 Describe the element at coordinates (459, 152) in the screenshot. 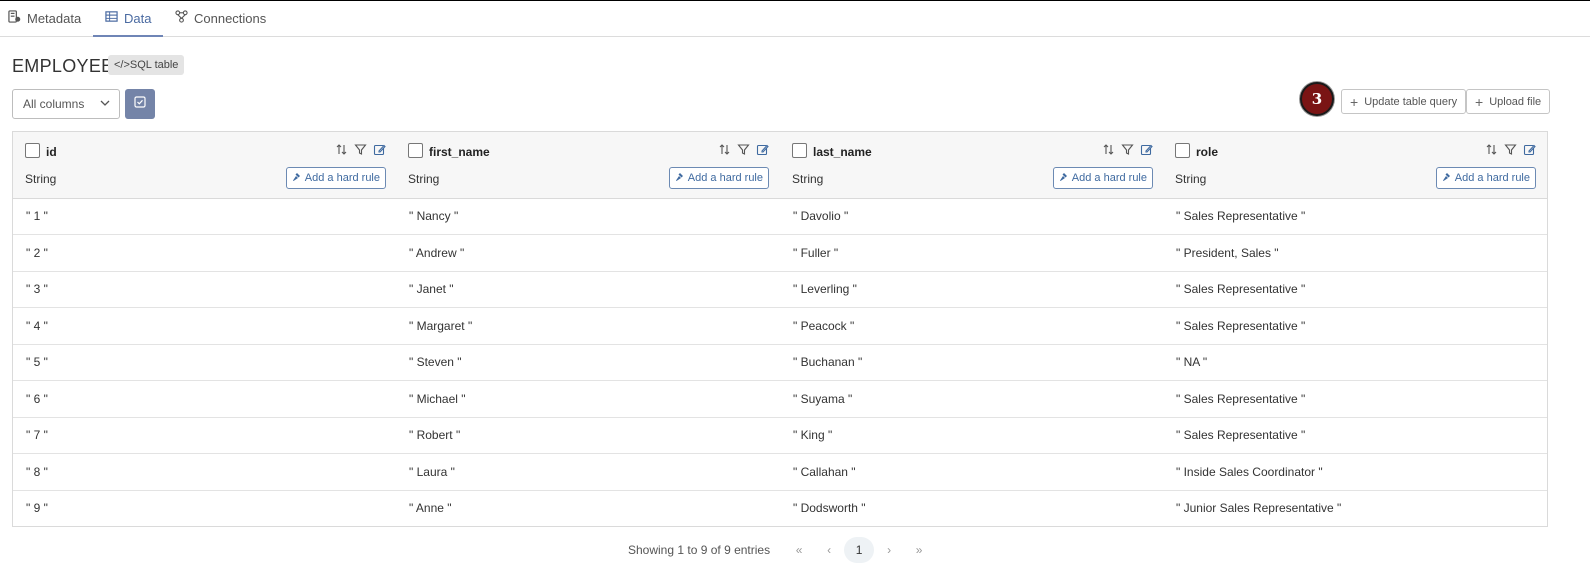

I see `column-name: first_name` at that location.